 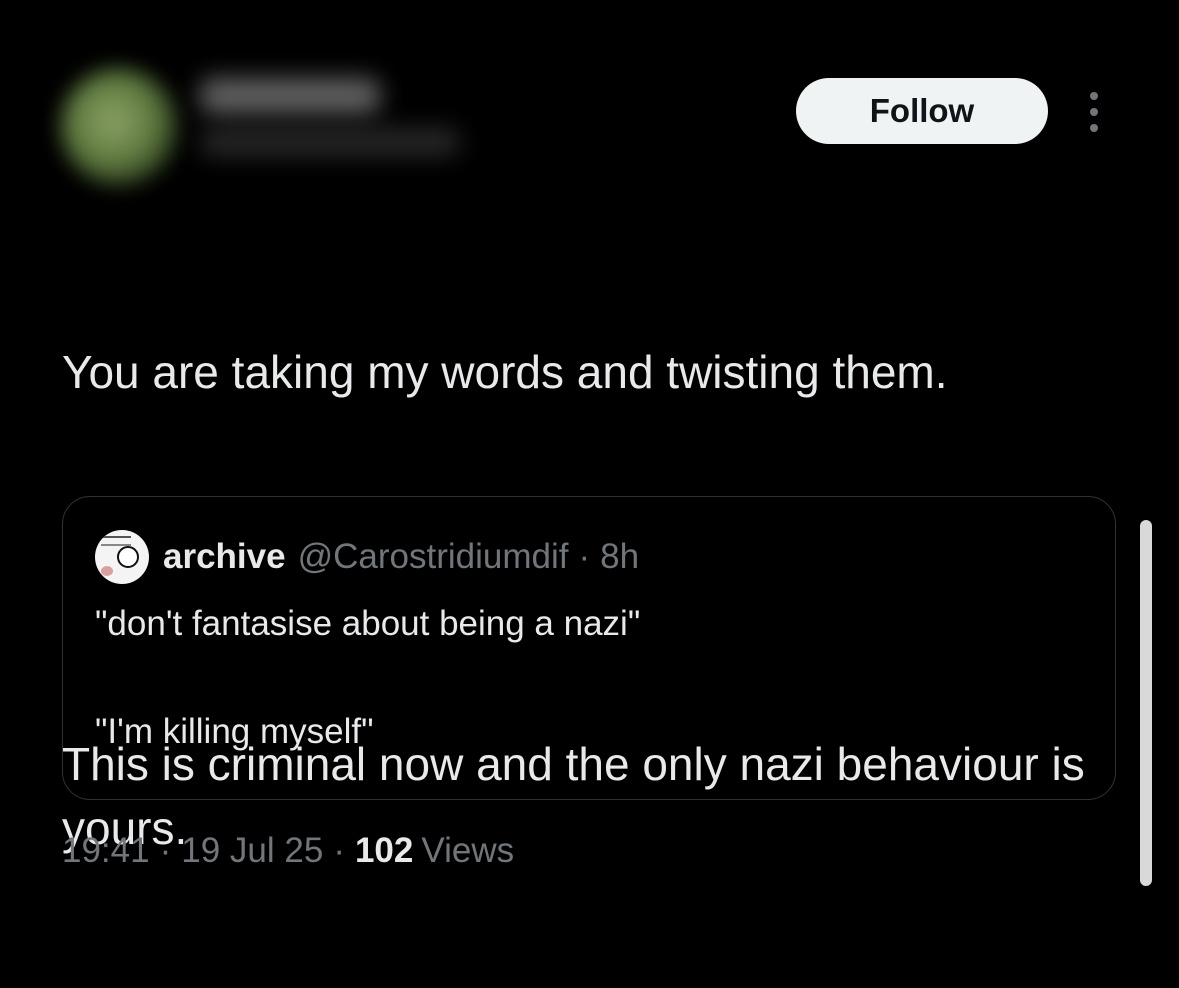 I want to click on author-handle-blurred, so click(x=330, y=142).